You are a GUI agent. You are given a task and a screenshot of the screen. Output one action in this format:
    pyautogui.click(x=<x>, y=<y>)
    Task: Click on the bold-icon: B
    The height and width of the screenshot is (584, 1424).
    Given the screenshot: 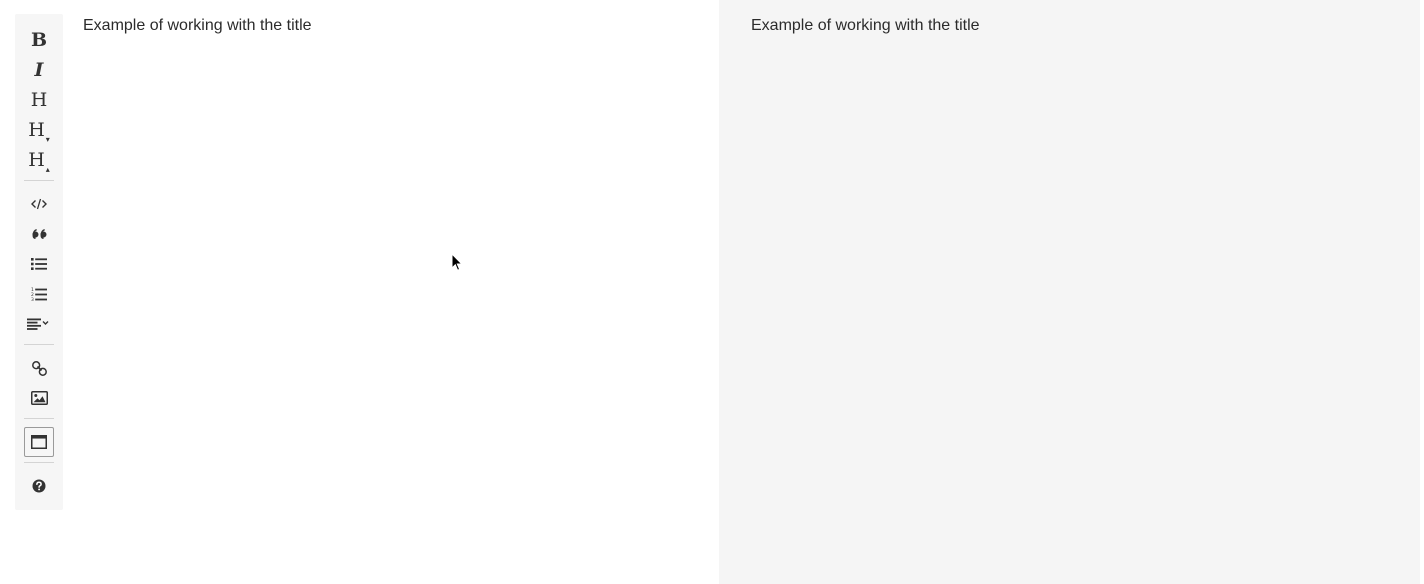 What is the action you would take?
    pyautogui.click(x=39, y=39)
    